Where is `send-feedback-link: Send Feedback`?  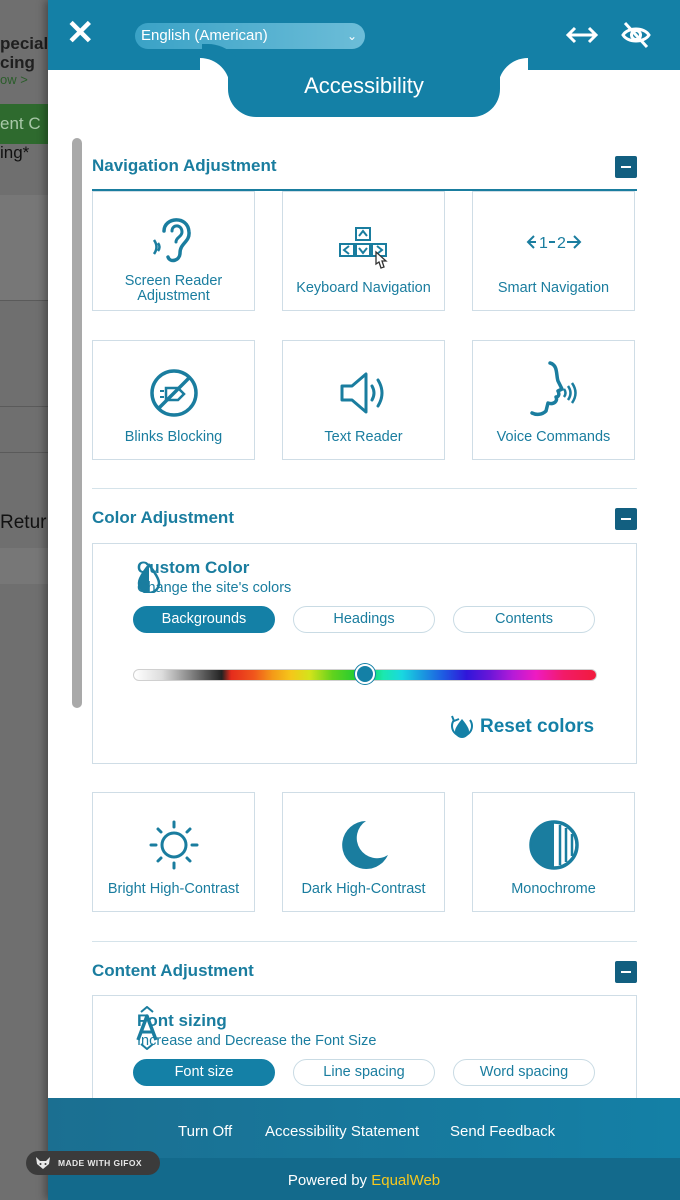
send-feedback-link: Send Feedback is located at coordinates (502, 1131).